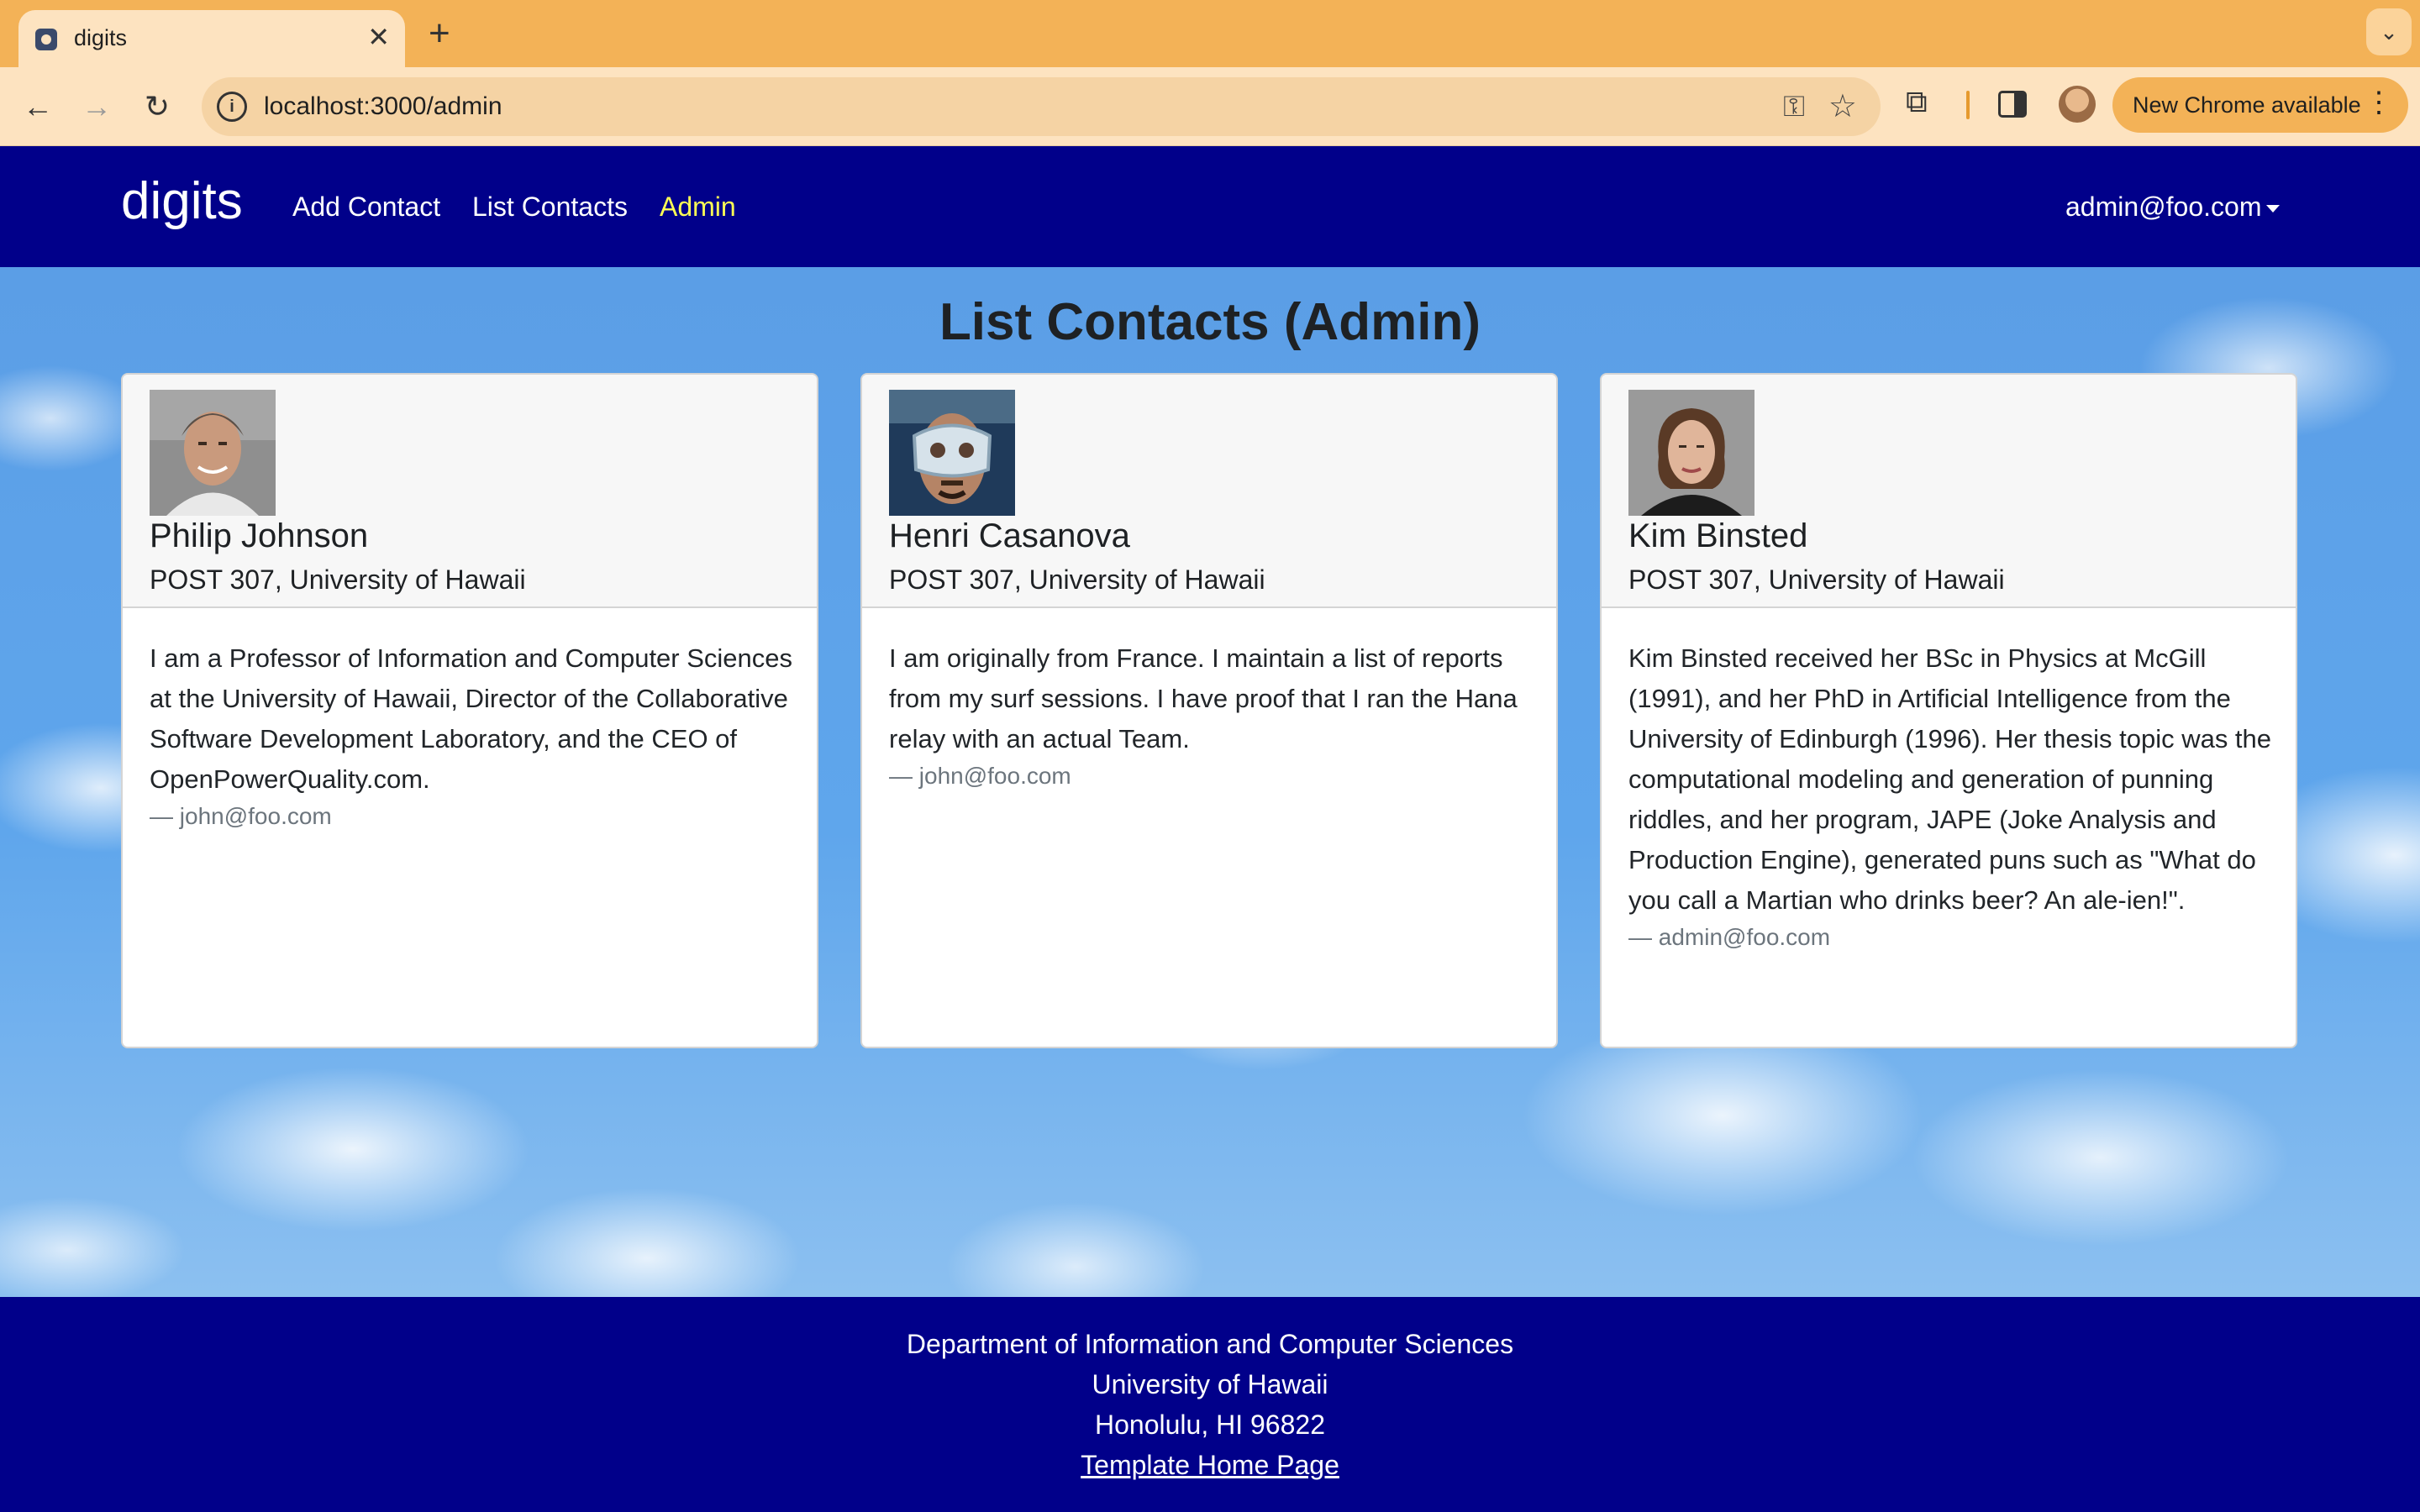  I want to click on template-home-link: Template Home Page, so click(1210, 1465).